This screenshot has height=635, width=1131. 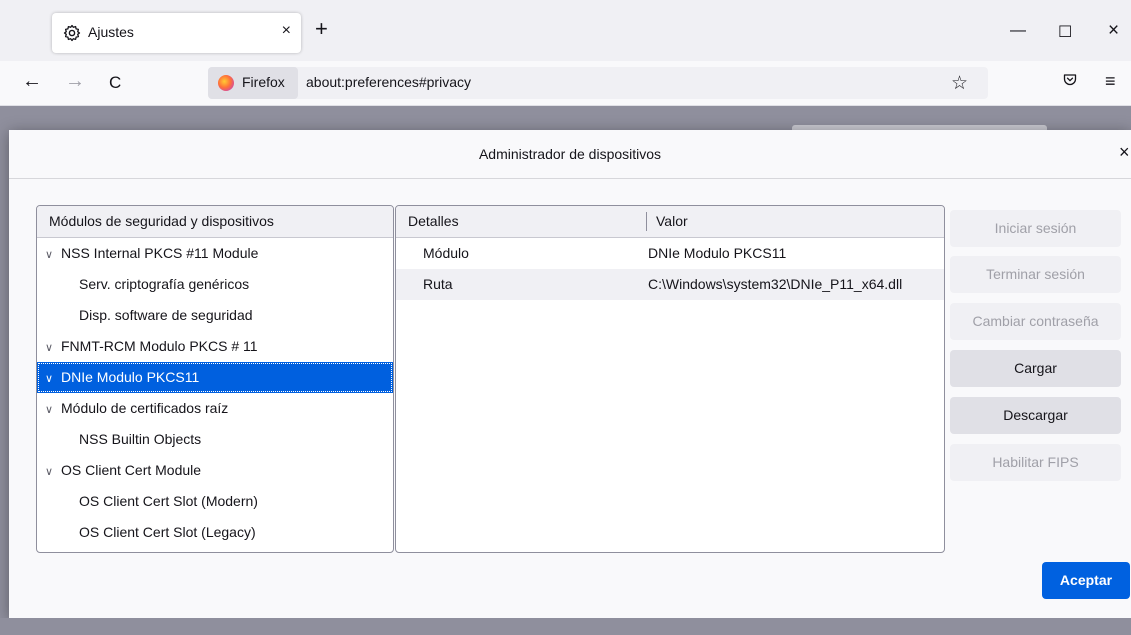 What do you see at coordinates (166, 315) in the screenshot?
I see `tree-row-label: Disp. software de seguridad` at bounding box center [166, 315].